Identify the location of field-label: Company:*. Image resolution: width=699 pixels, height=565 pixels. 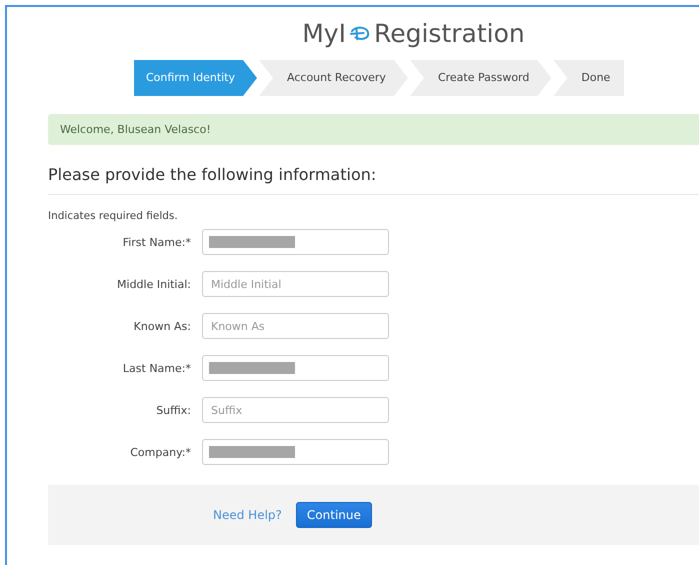
(160, 452).